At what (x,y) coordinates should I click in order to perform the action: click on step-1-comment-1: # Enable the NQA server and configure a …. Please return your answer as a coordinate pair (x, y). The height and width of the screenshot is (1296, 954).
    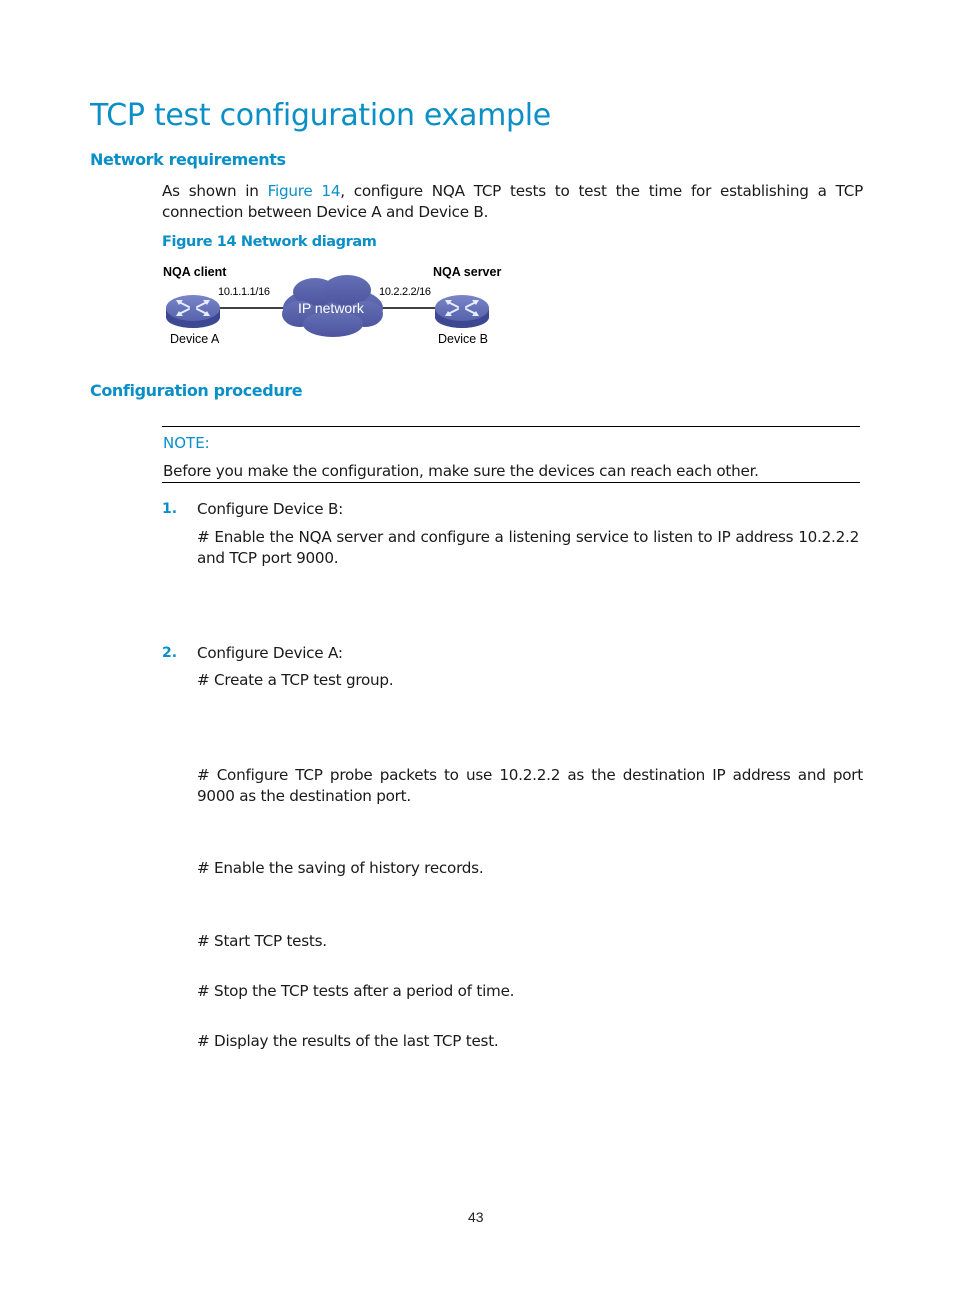
    Looking at the image, I should click on (528, 547).